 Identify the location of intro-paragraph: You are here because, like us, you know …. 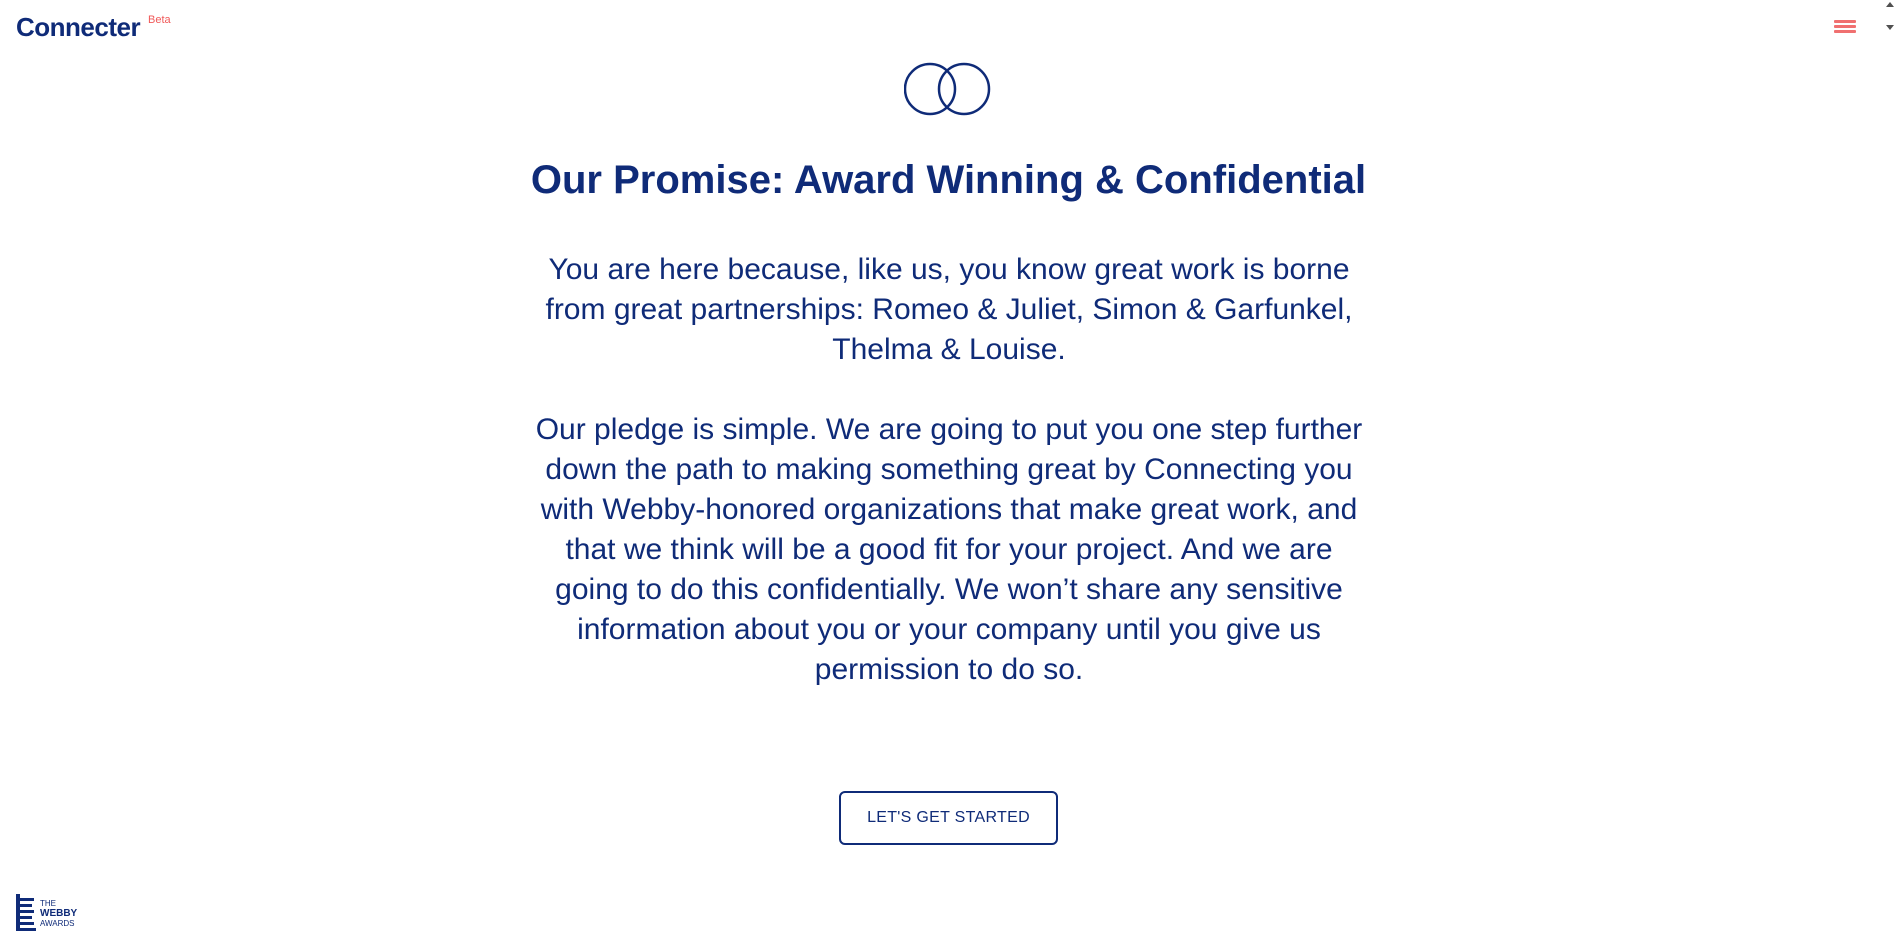
(949, 309).